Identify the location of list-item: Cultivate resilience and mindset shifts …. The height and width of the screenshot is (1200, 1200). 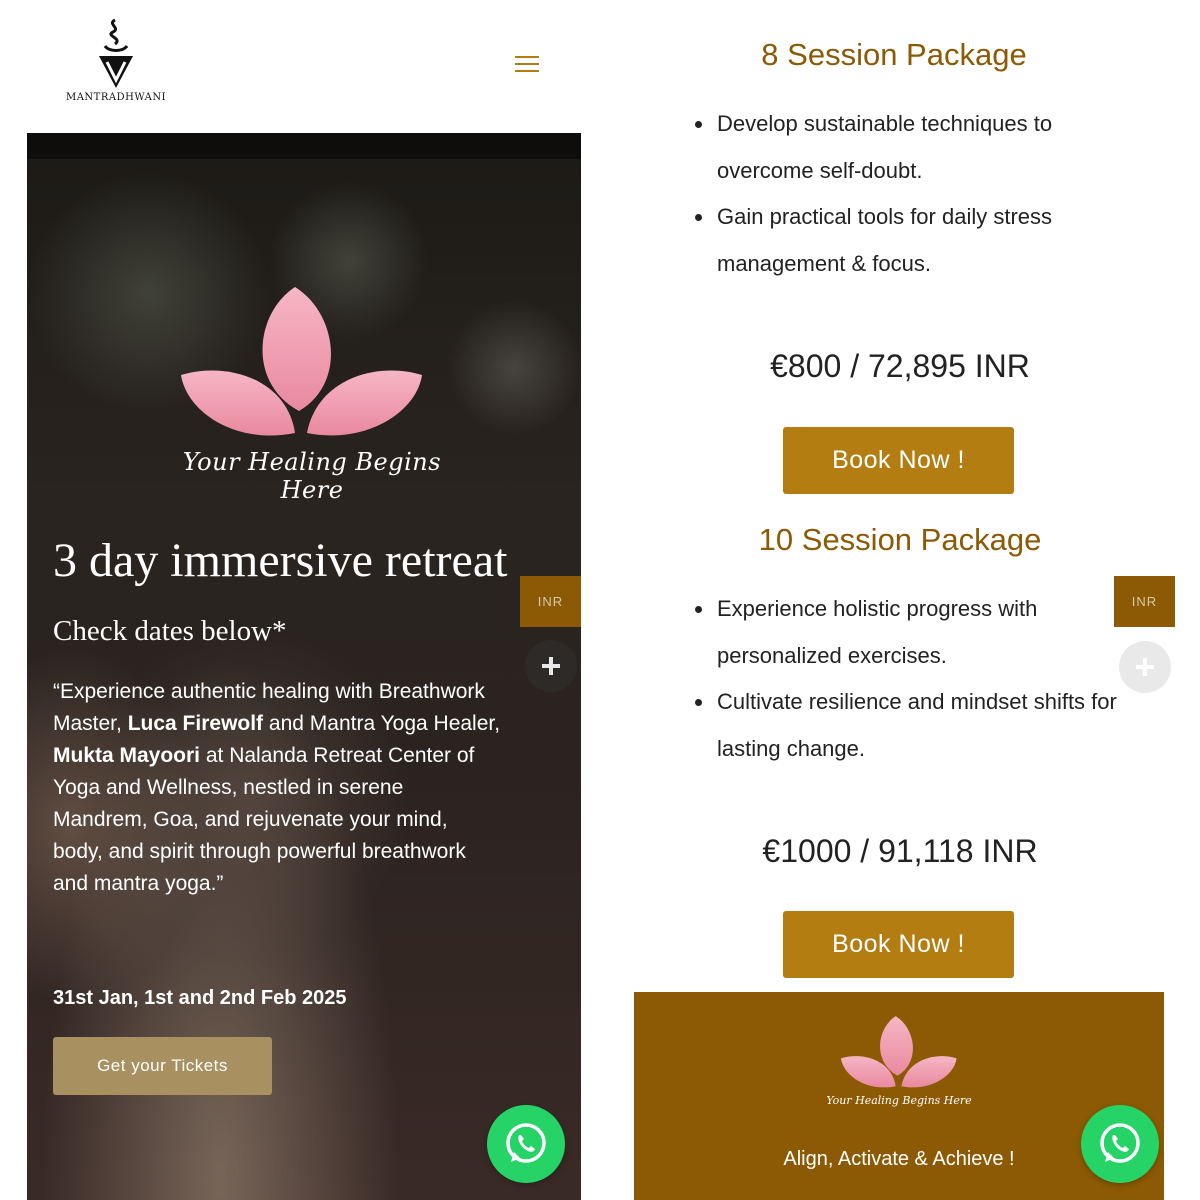
(910, 725).